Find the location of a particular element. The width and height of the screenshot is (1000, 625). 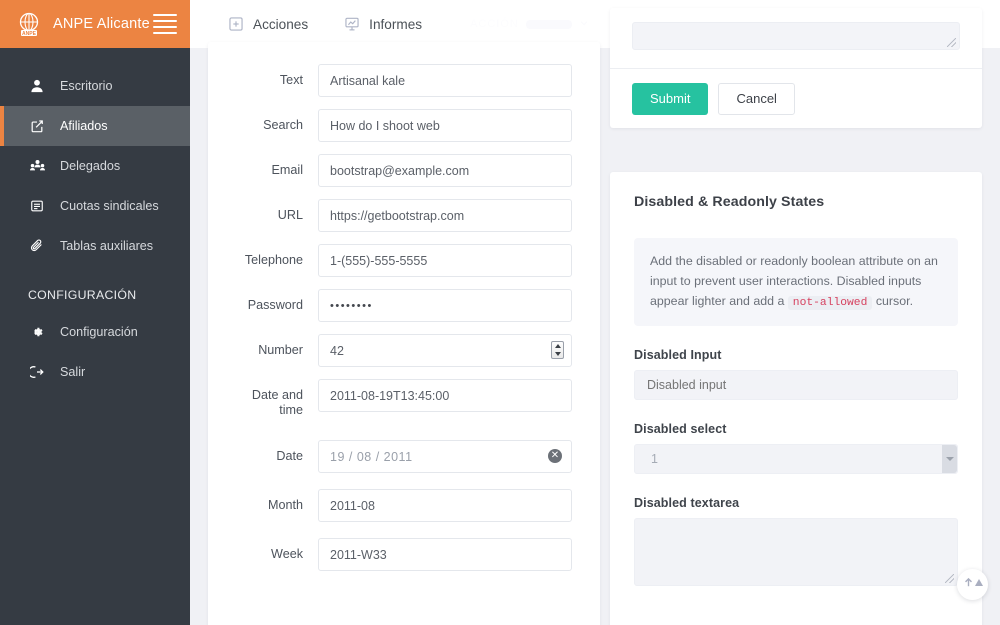

form-row-url: URL is located at coordinates (404, 215).